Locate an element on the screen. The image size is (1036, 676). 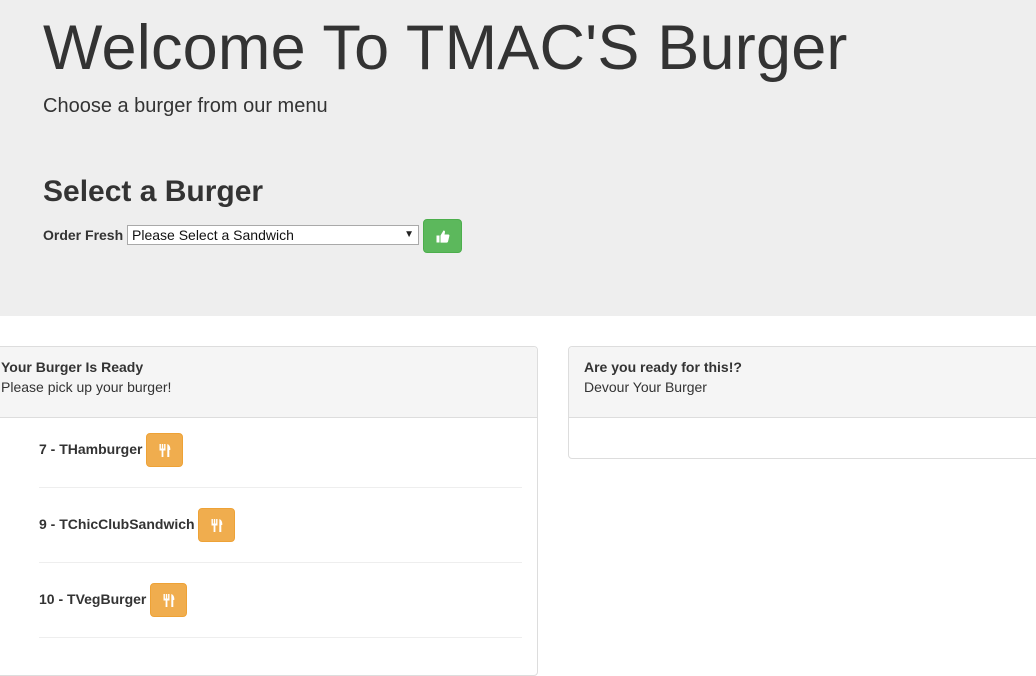
burger-item-label: 10 - TVegBurger is located at coordinates (93, 599).